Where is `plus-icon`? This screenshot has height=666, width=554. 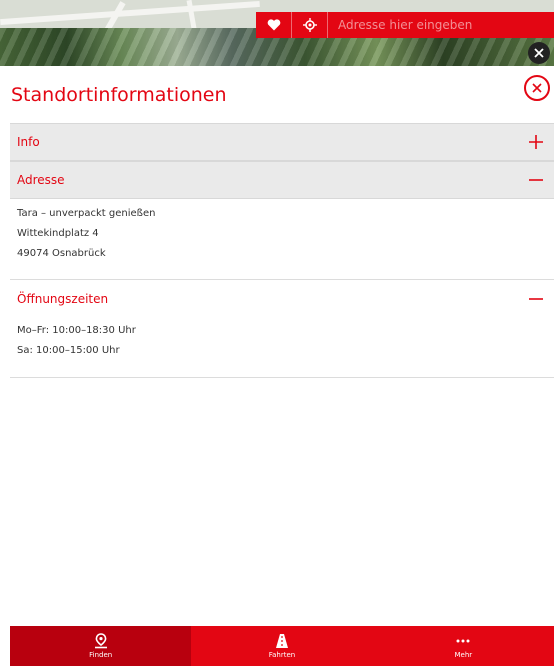
plus-icon is located at coordinates (536, 142).